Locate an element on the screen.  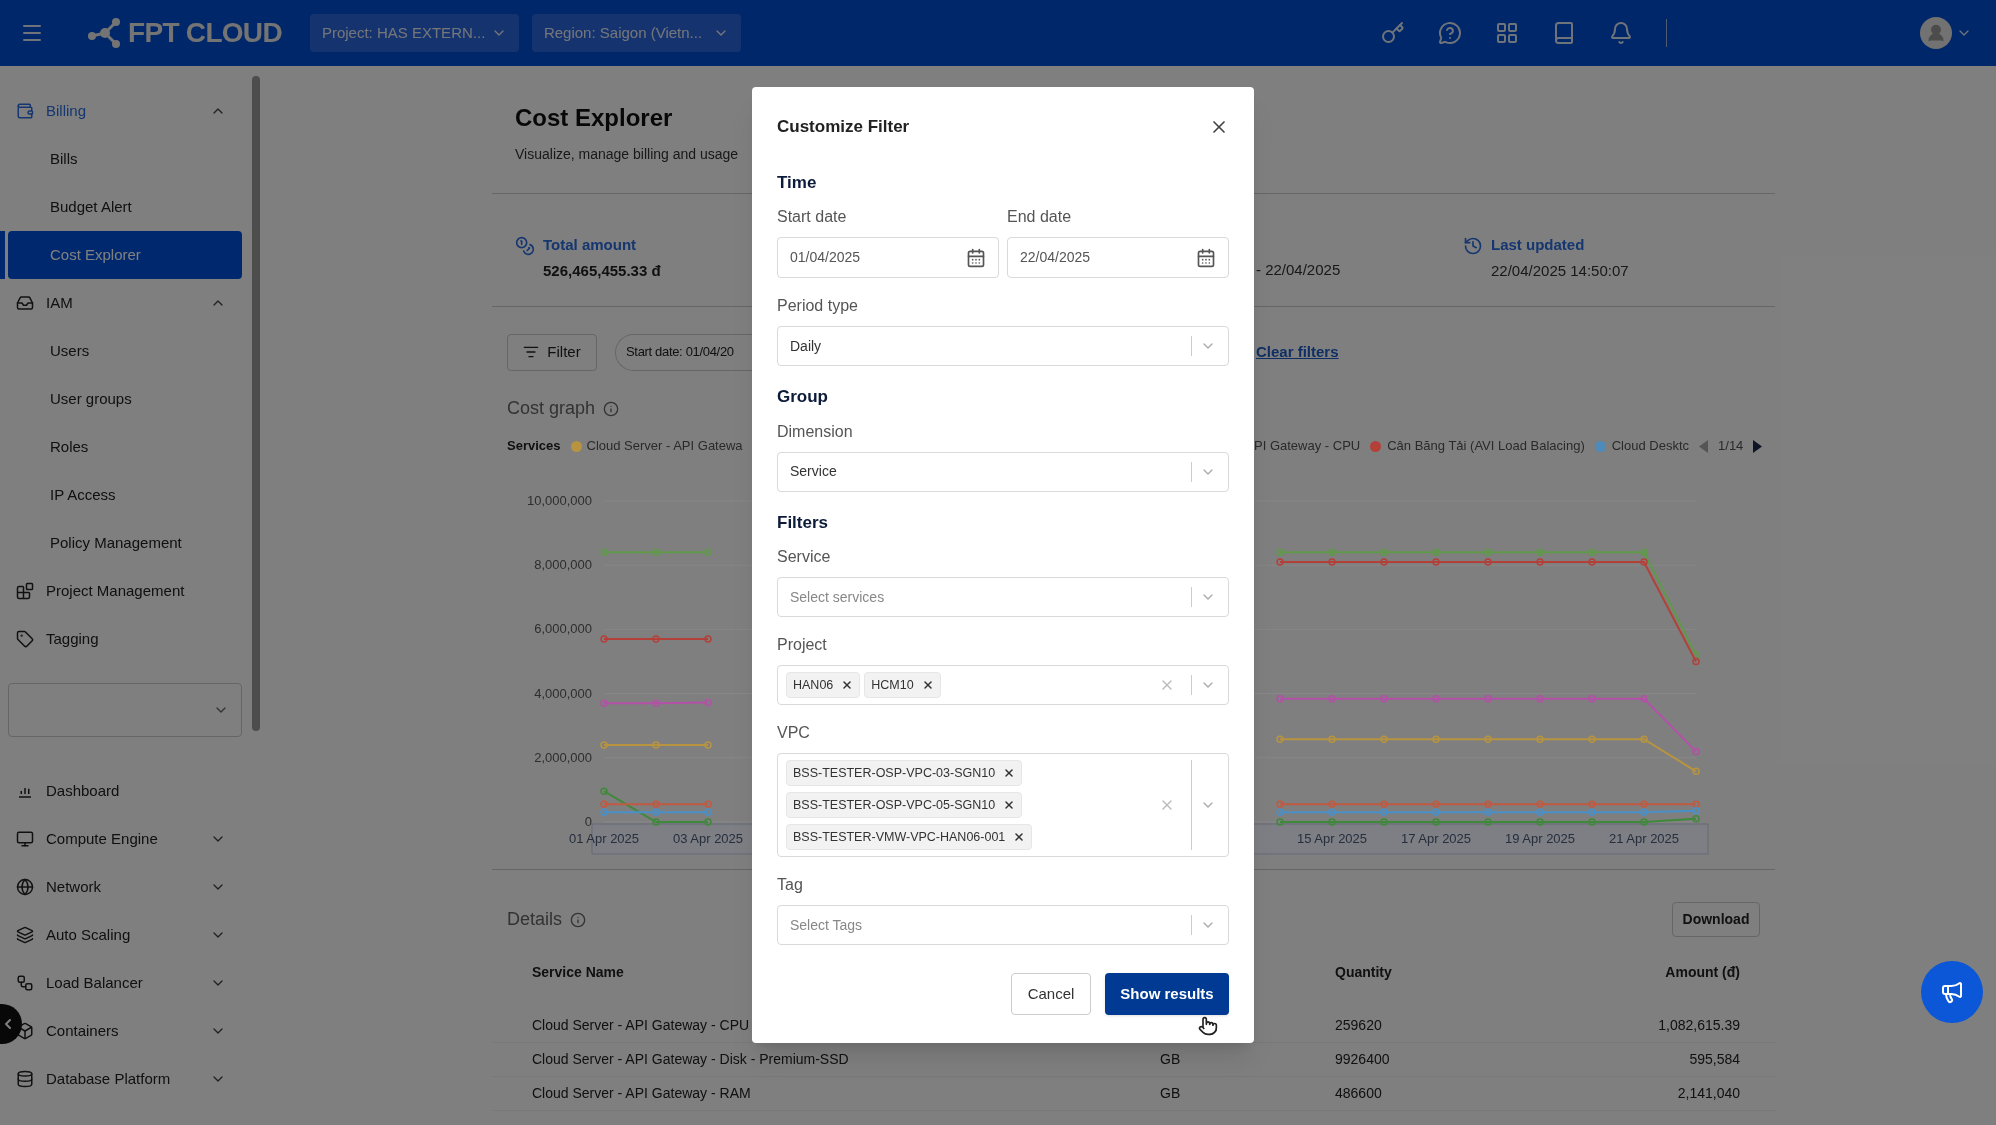
y-tick-label: 10,000,000 is located at coordinates (559, 500).